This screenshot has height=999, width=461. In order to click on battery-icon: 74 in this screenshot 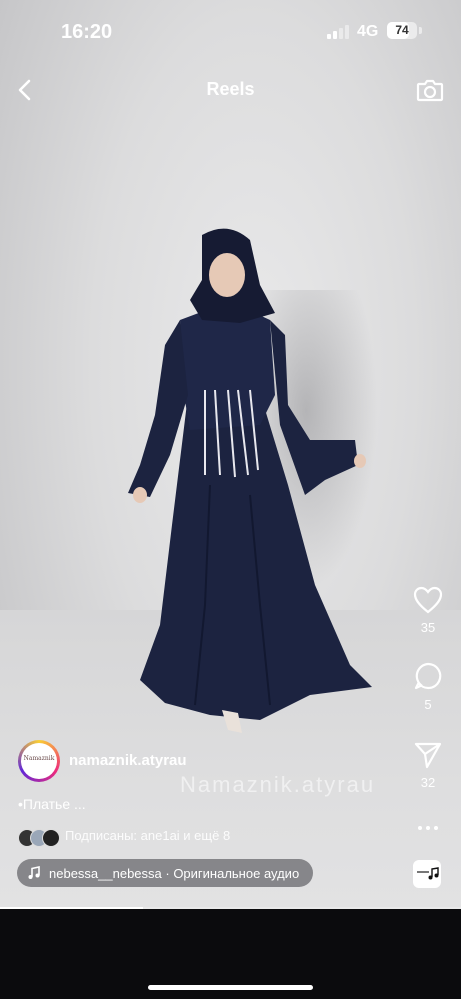, I will do `click(402, 30)`.